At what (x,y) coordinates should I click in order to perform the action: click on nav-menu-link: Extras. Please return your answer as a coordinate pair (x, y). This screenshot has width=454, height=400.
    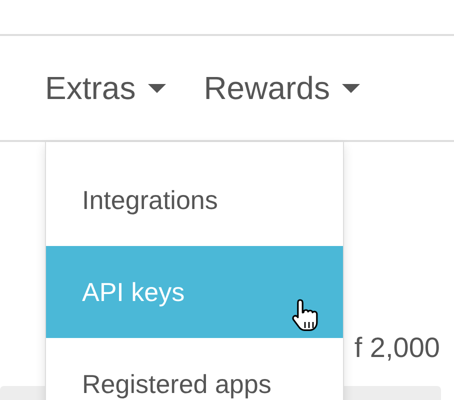
    Looking at the image, I should click on (105, 88).